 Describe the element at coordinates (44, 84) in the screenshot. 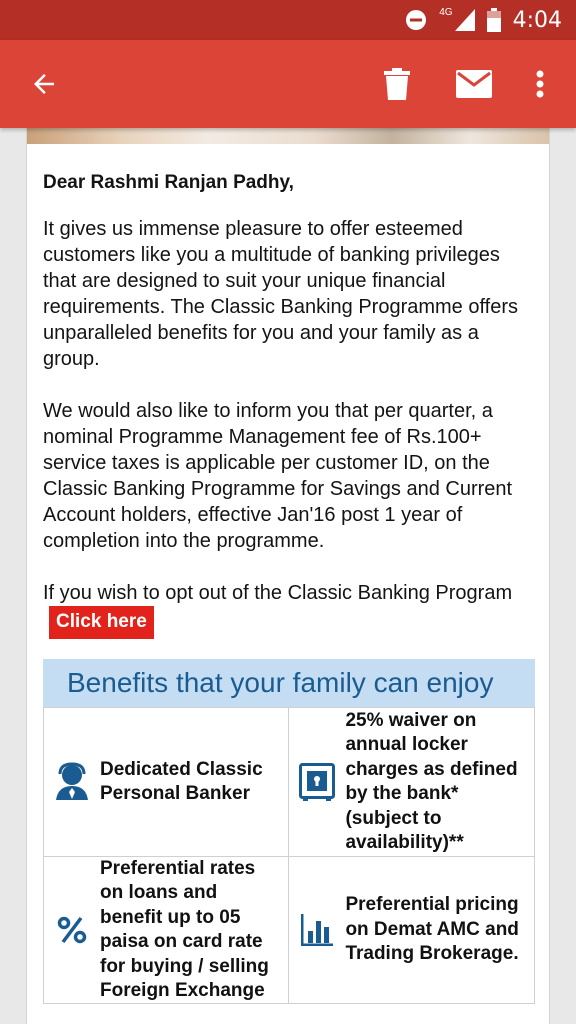

I see `back-arrow-icon` at that location.